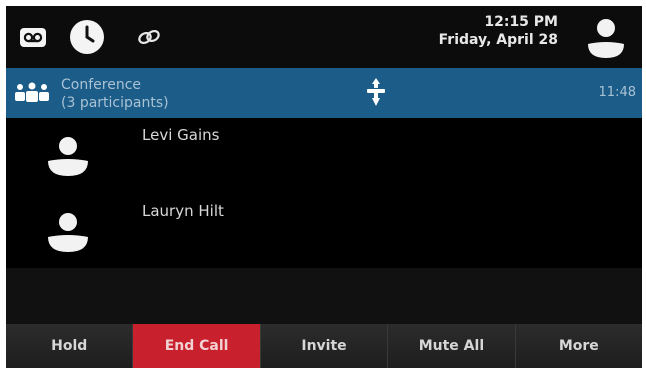 This screenshot has width=646, height=373. Describe the element at coordinates (70, 346) in the screenshot. I see `hold-button: Hold` at that location.